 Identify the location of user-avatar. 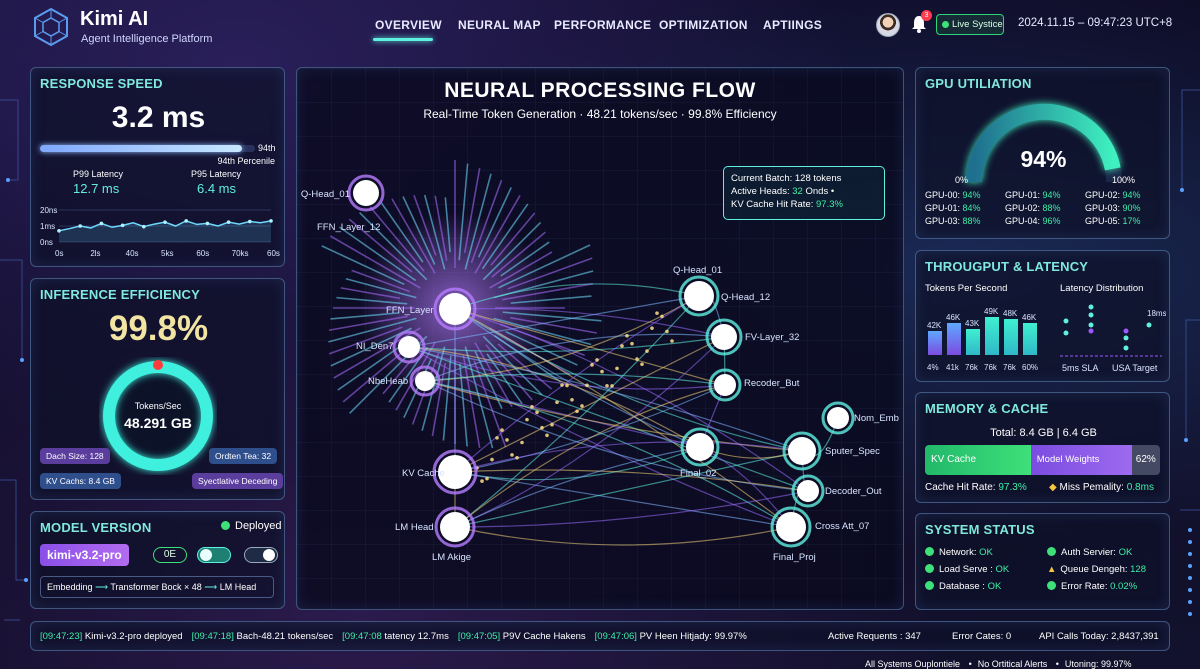
(888, 25).